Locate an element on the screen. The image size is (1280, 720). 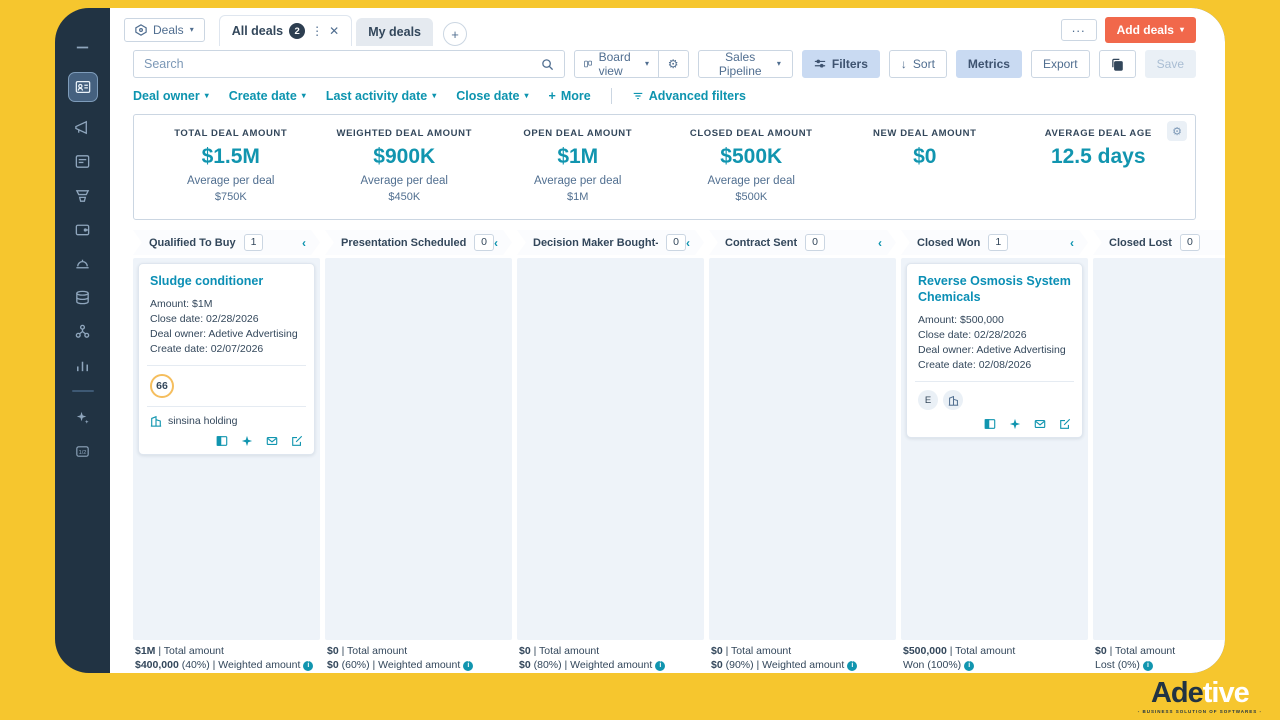
filters-label: Filters is located at coordinates (849, 64).